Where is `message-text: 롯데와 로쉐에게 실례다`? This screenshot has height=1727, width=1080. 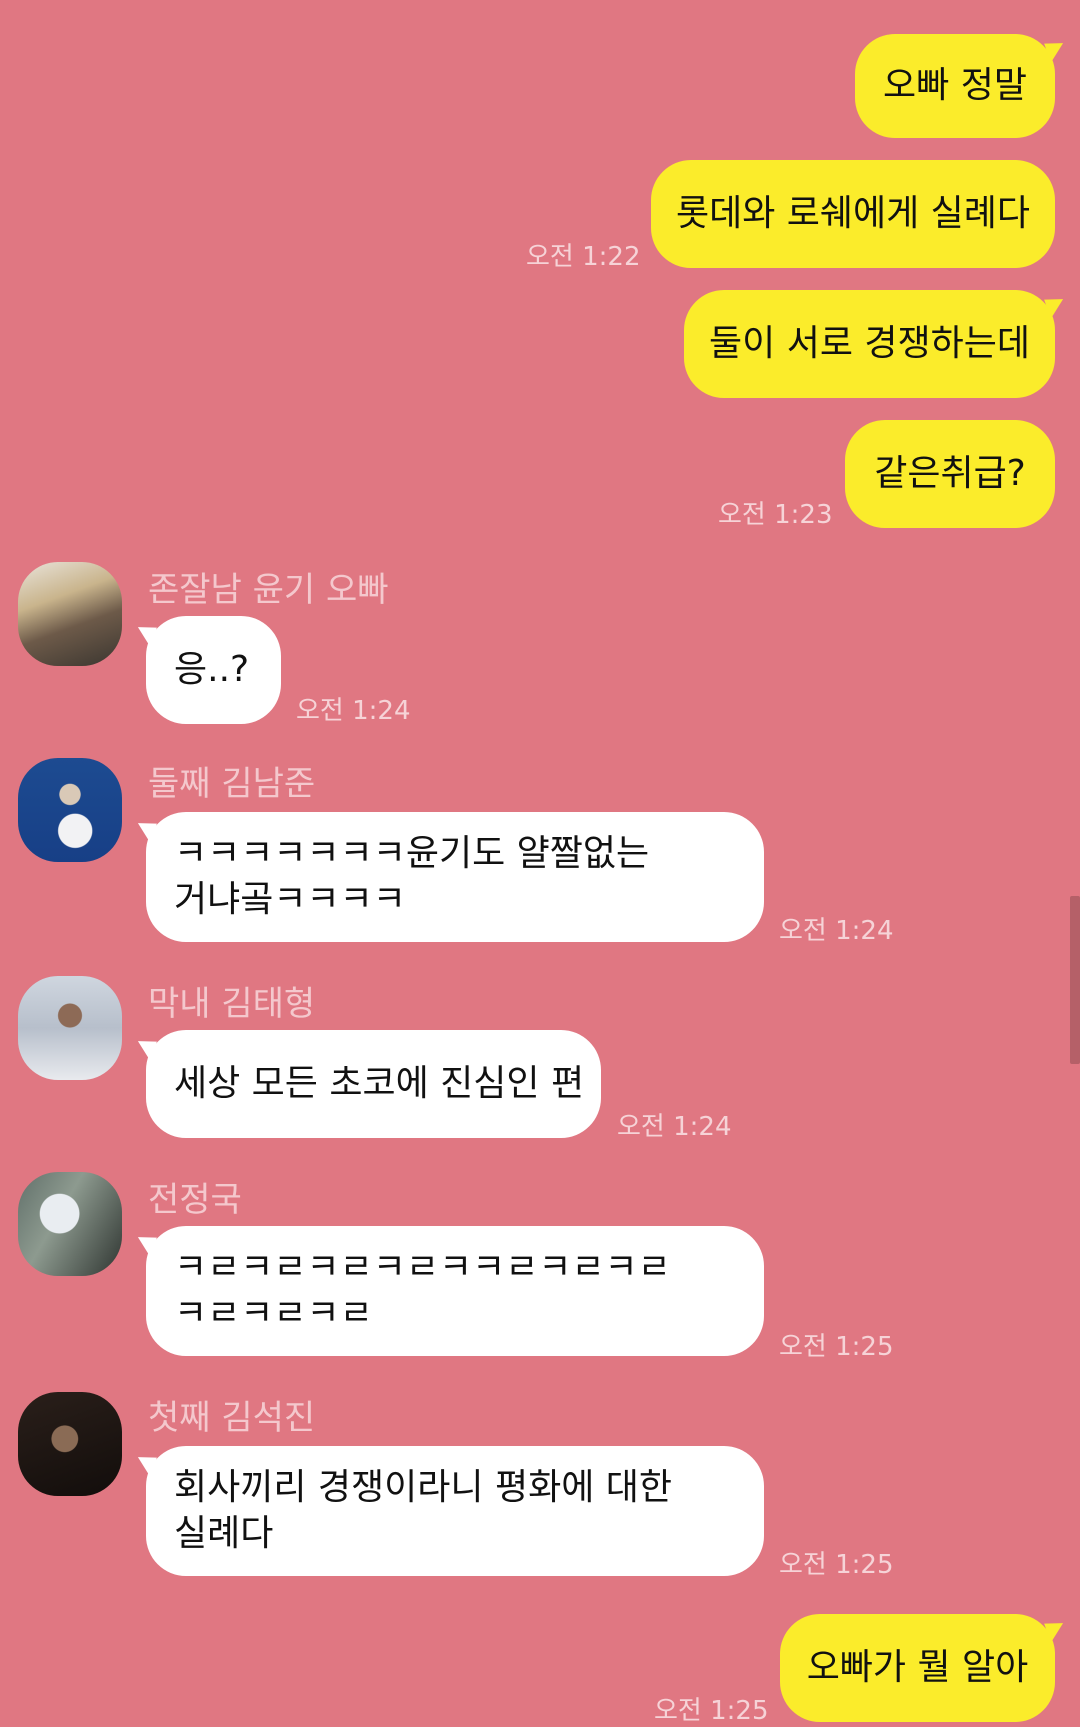
message-text: 롯데와 로쉐에게 실례다 is located at coordinates (853, 213).